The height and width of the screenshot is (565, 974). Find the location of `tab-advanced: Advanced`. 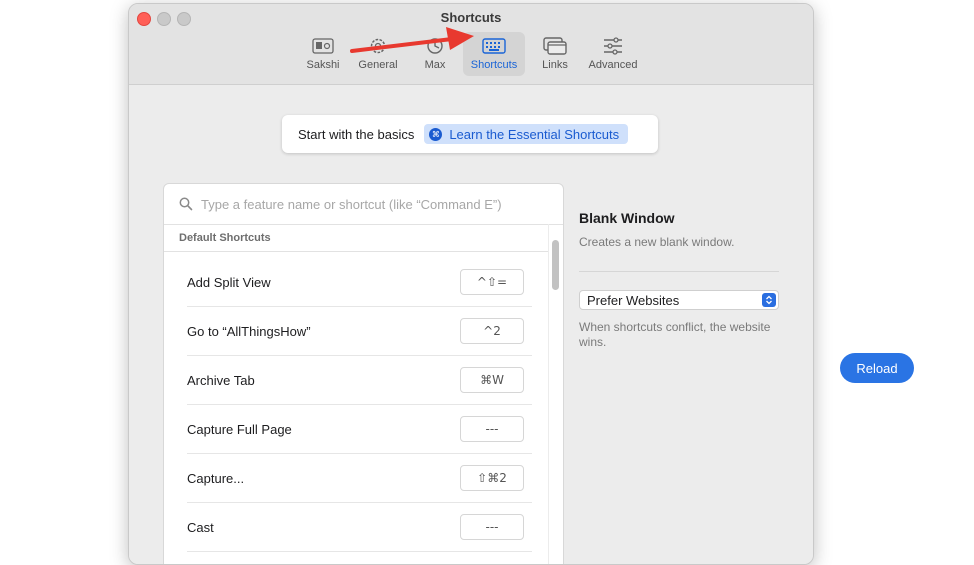

tab-advanced: Advanced is located at coordinates (613, 54).